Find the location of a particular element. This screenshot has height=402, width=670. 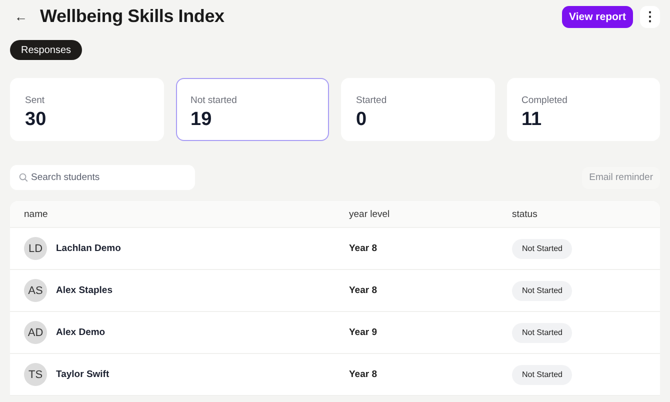

column-header: status is located at coordinates (525, 214).